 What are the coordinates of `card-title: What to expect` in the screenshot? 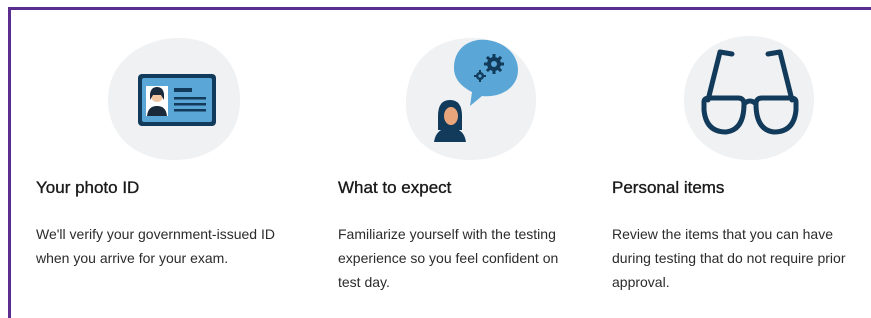 It's located at (395, 187).